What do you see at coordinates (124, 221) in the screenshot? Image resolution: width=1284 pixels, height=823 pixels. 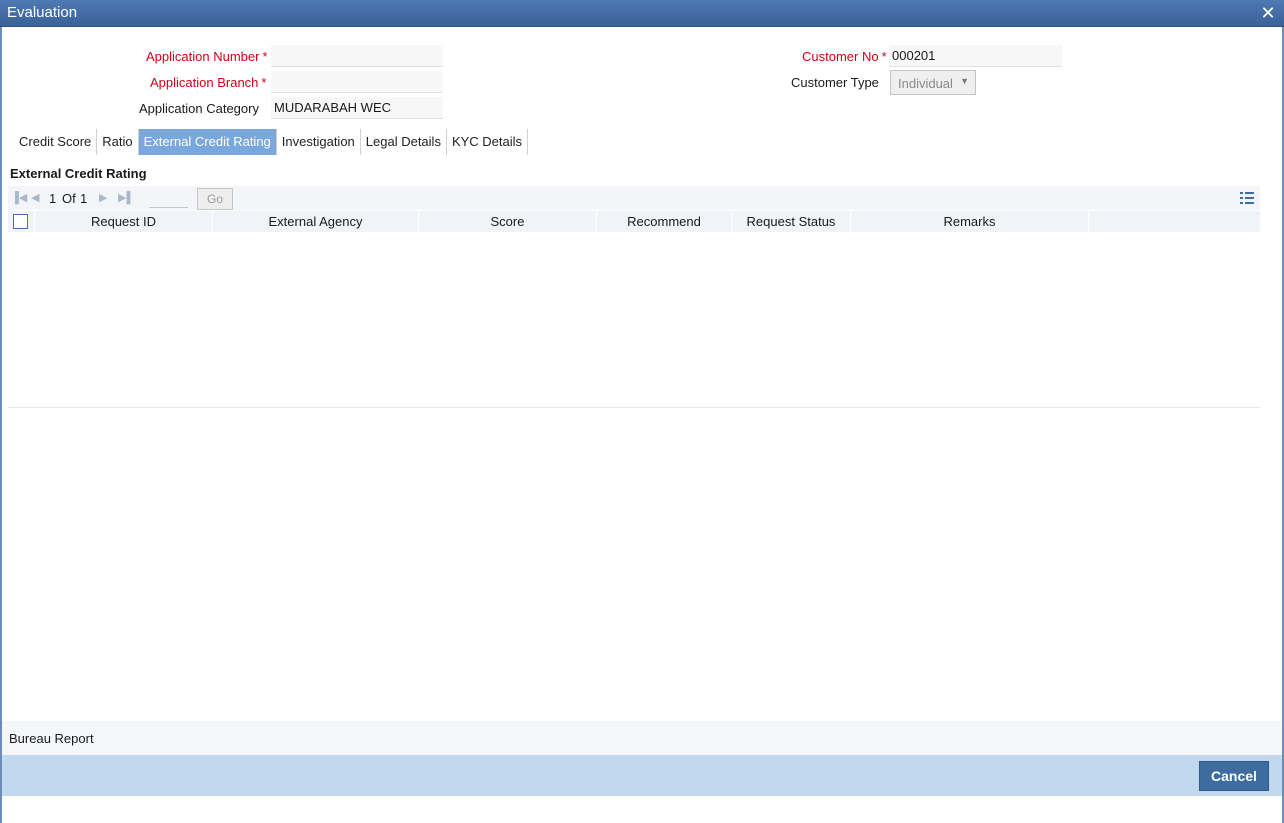 I see `column-header: Request ID` at bounding box center [124, 221].